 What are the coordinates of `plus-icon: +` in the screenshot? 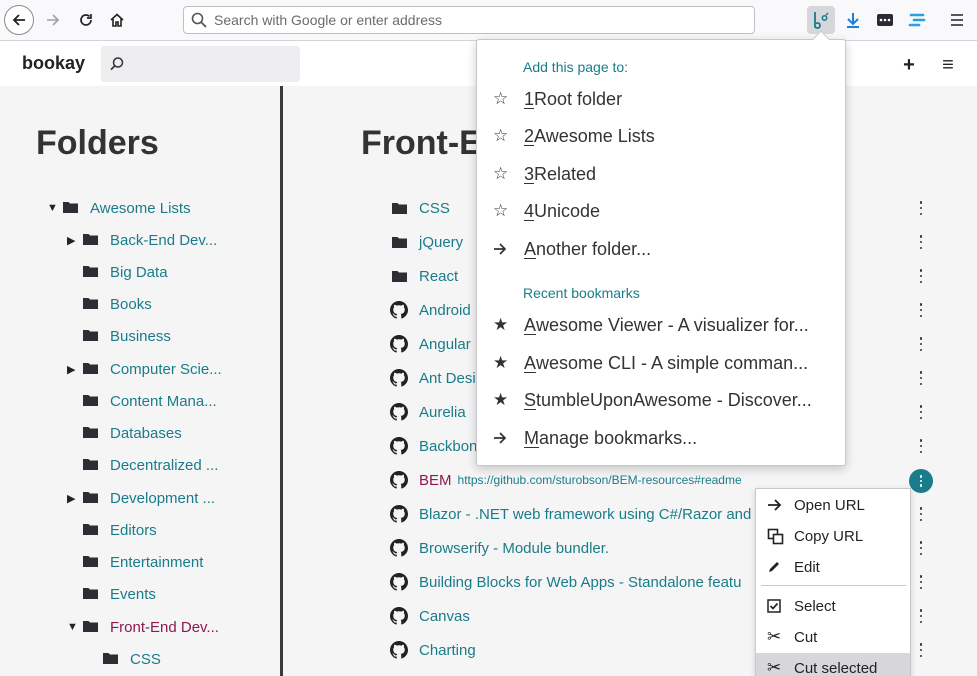 It's located at (909, 64).